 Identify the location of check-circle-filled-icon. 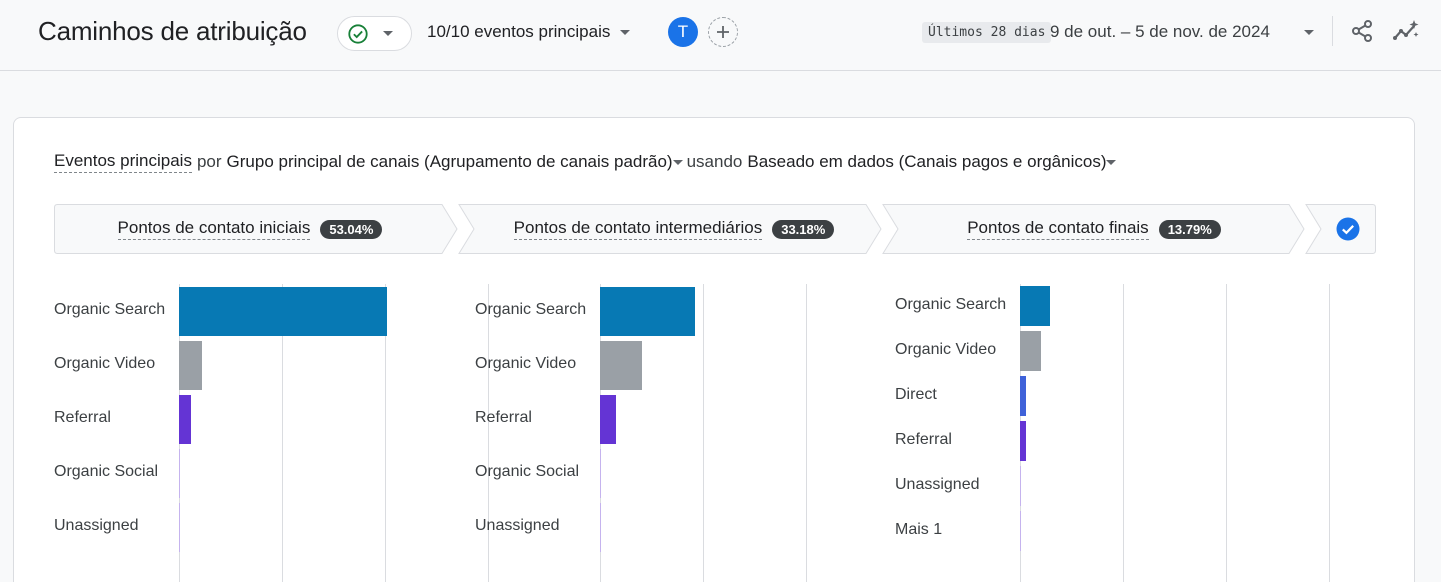
(1347, 229).